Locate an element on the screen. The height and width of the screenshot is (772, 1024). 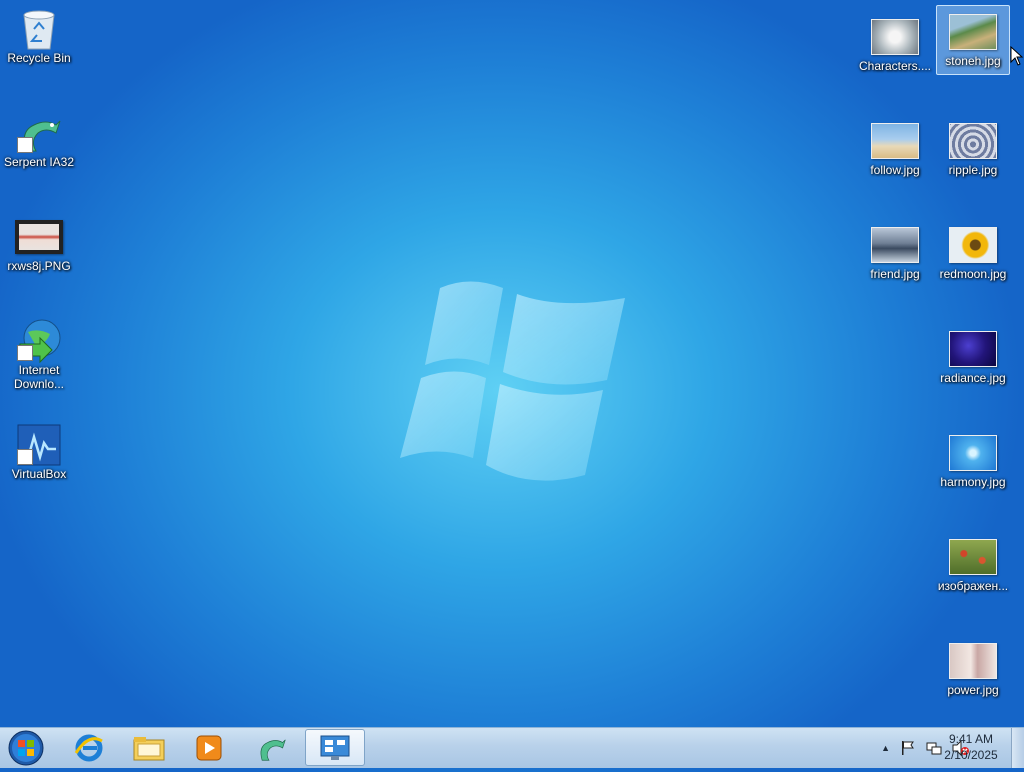
taskbar-media-player is located at coordinates (209, 747).